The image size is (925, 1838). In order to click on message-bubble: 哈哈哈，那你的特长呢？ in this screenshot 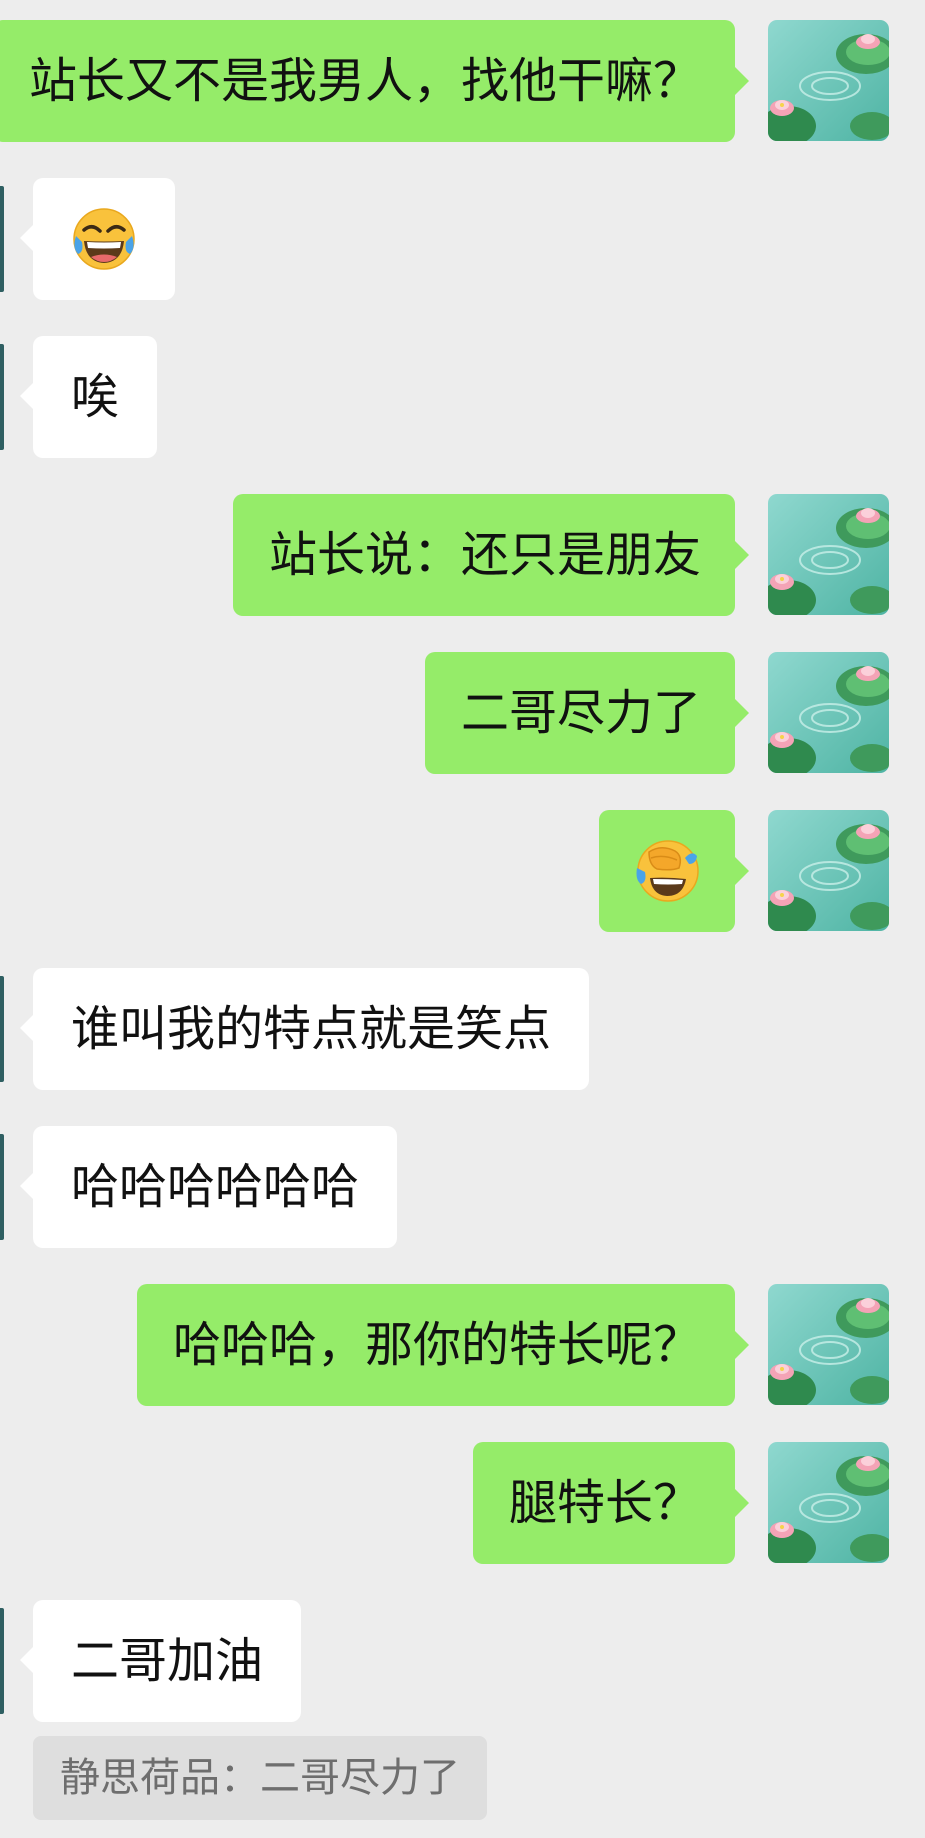, I will do `click(443, 1345)`.